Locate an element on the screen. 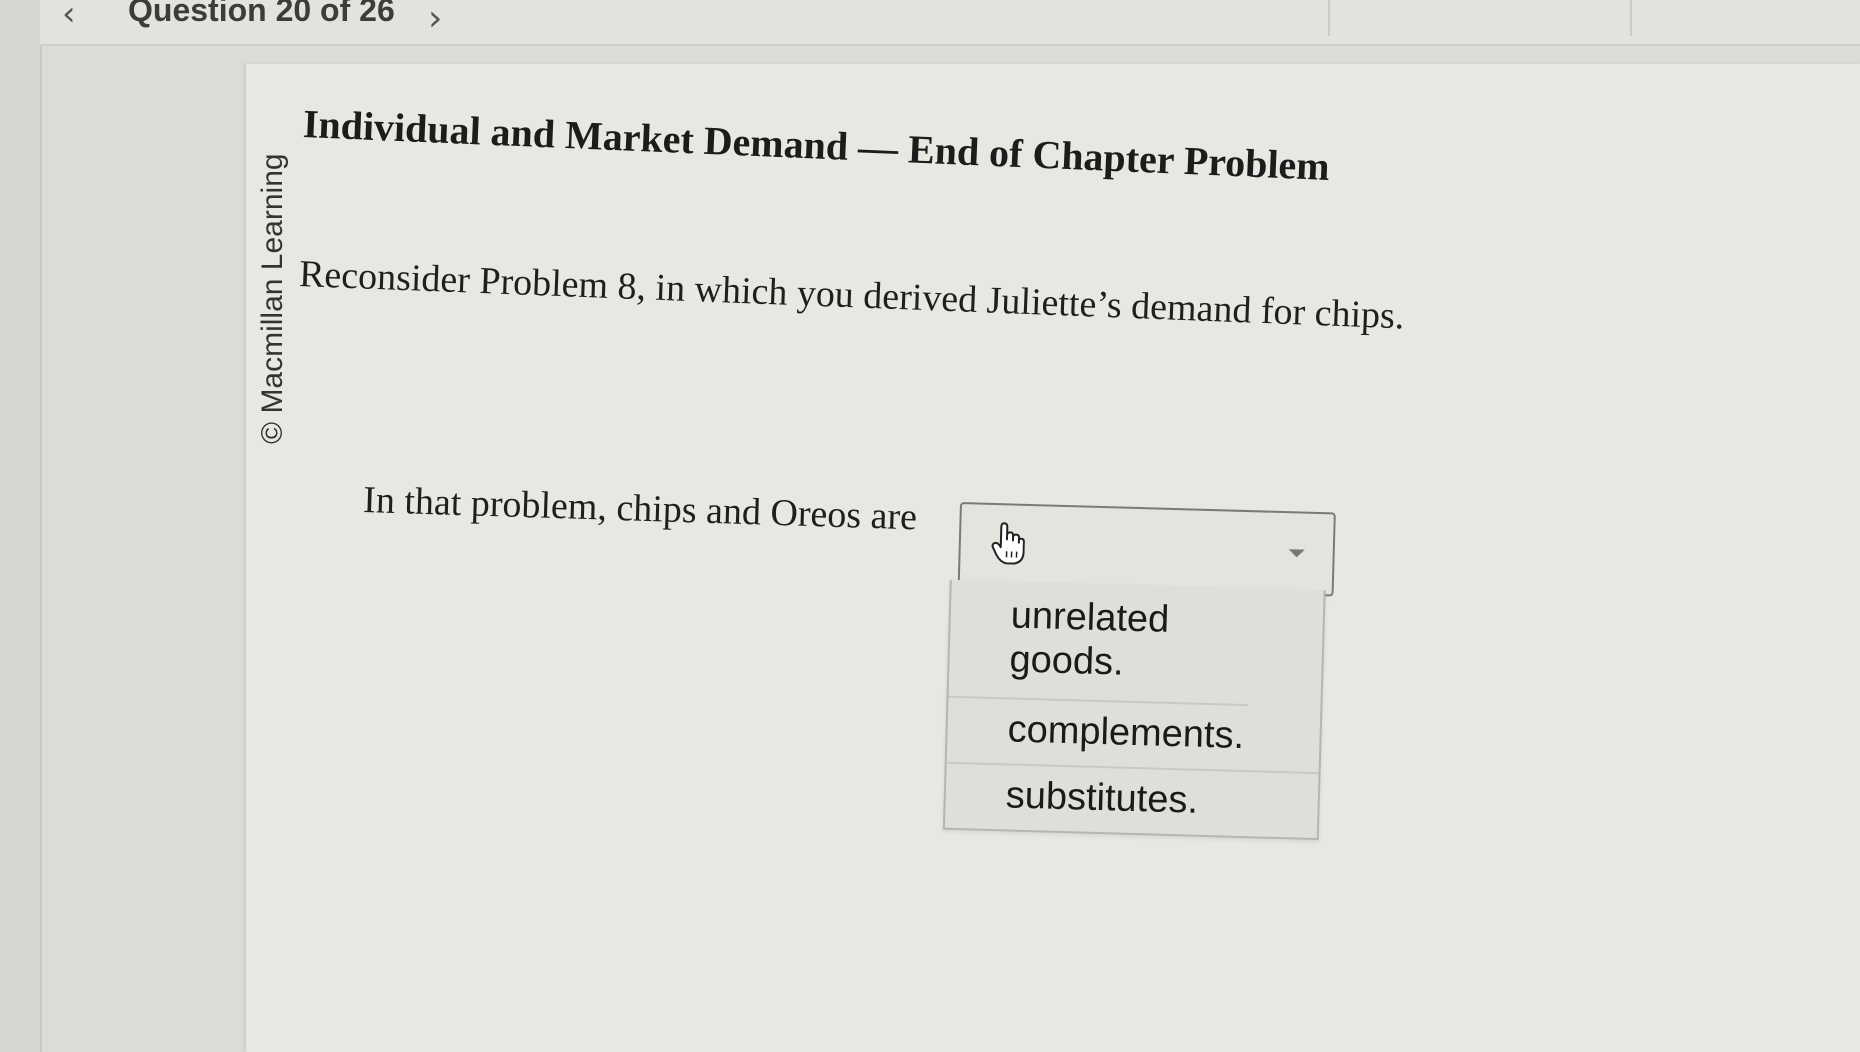  chevron-left-icon: ‹ is located at coordinates (69, 17).